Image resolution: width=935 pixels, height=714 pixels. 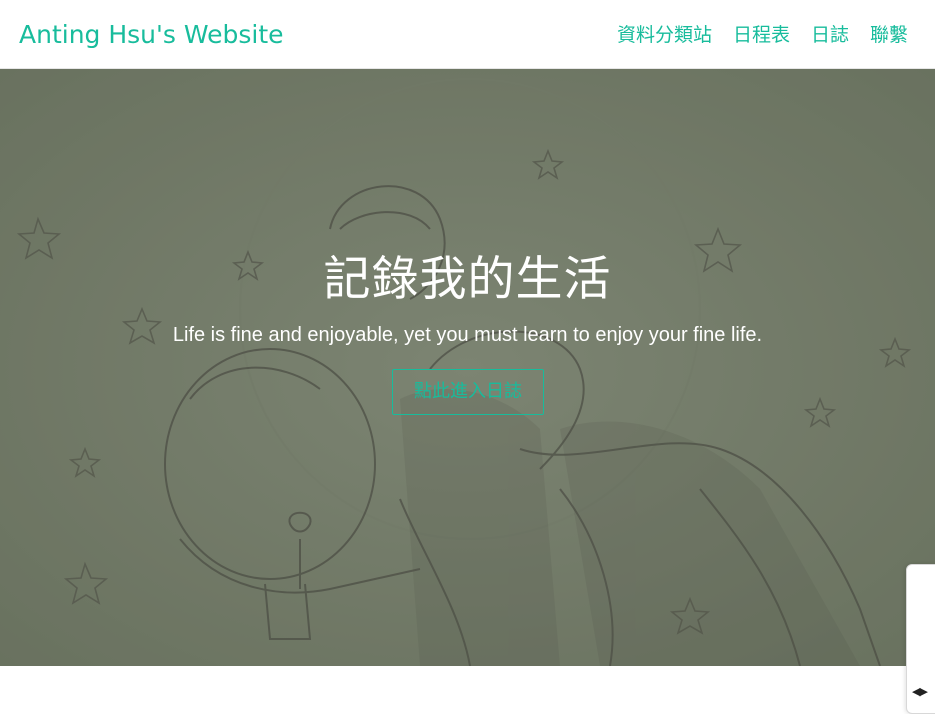 I want to click on nav-link-contact: 聯繫, so click(x=889, y=35).